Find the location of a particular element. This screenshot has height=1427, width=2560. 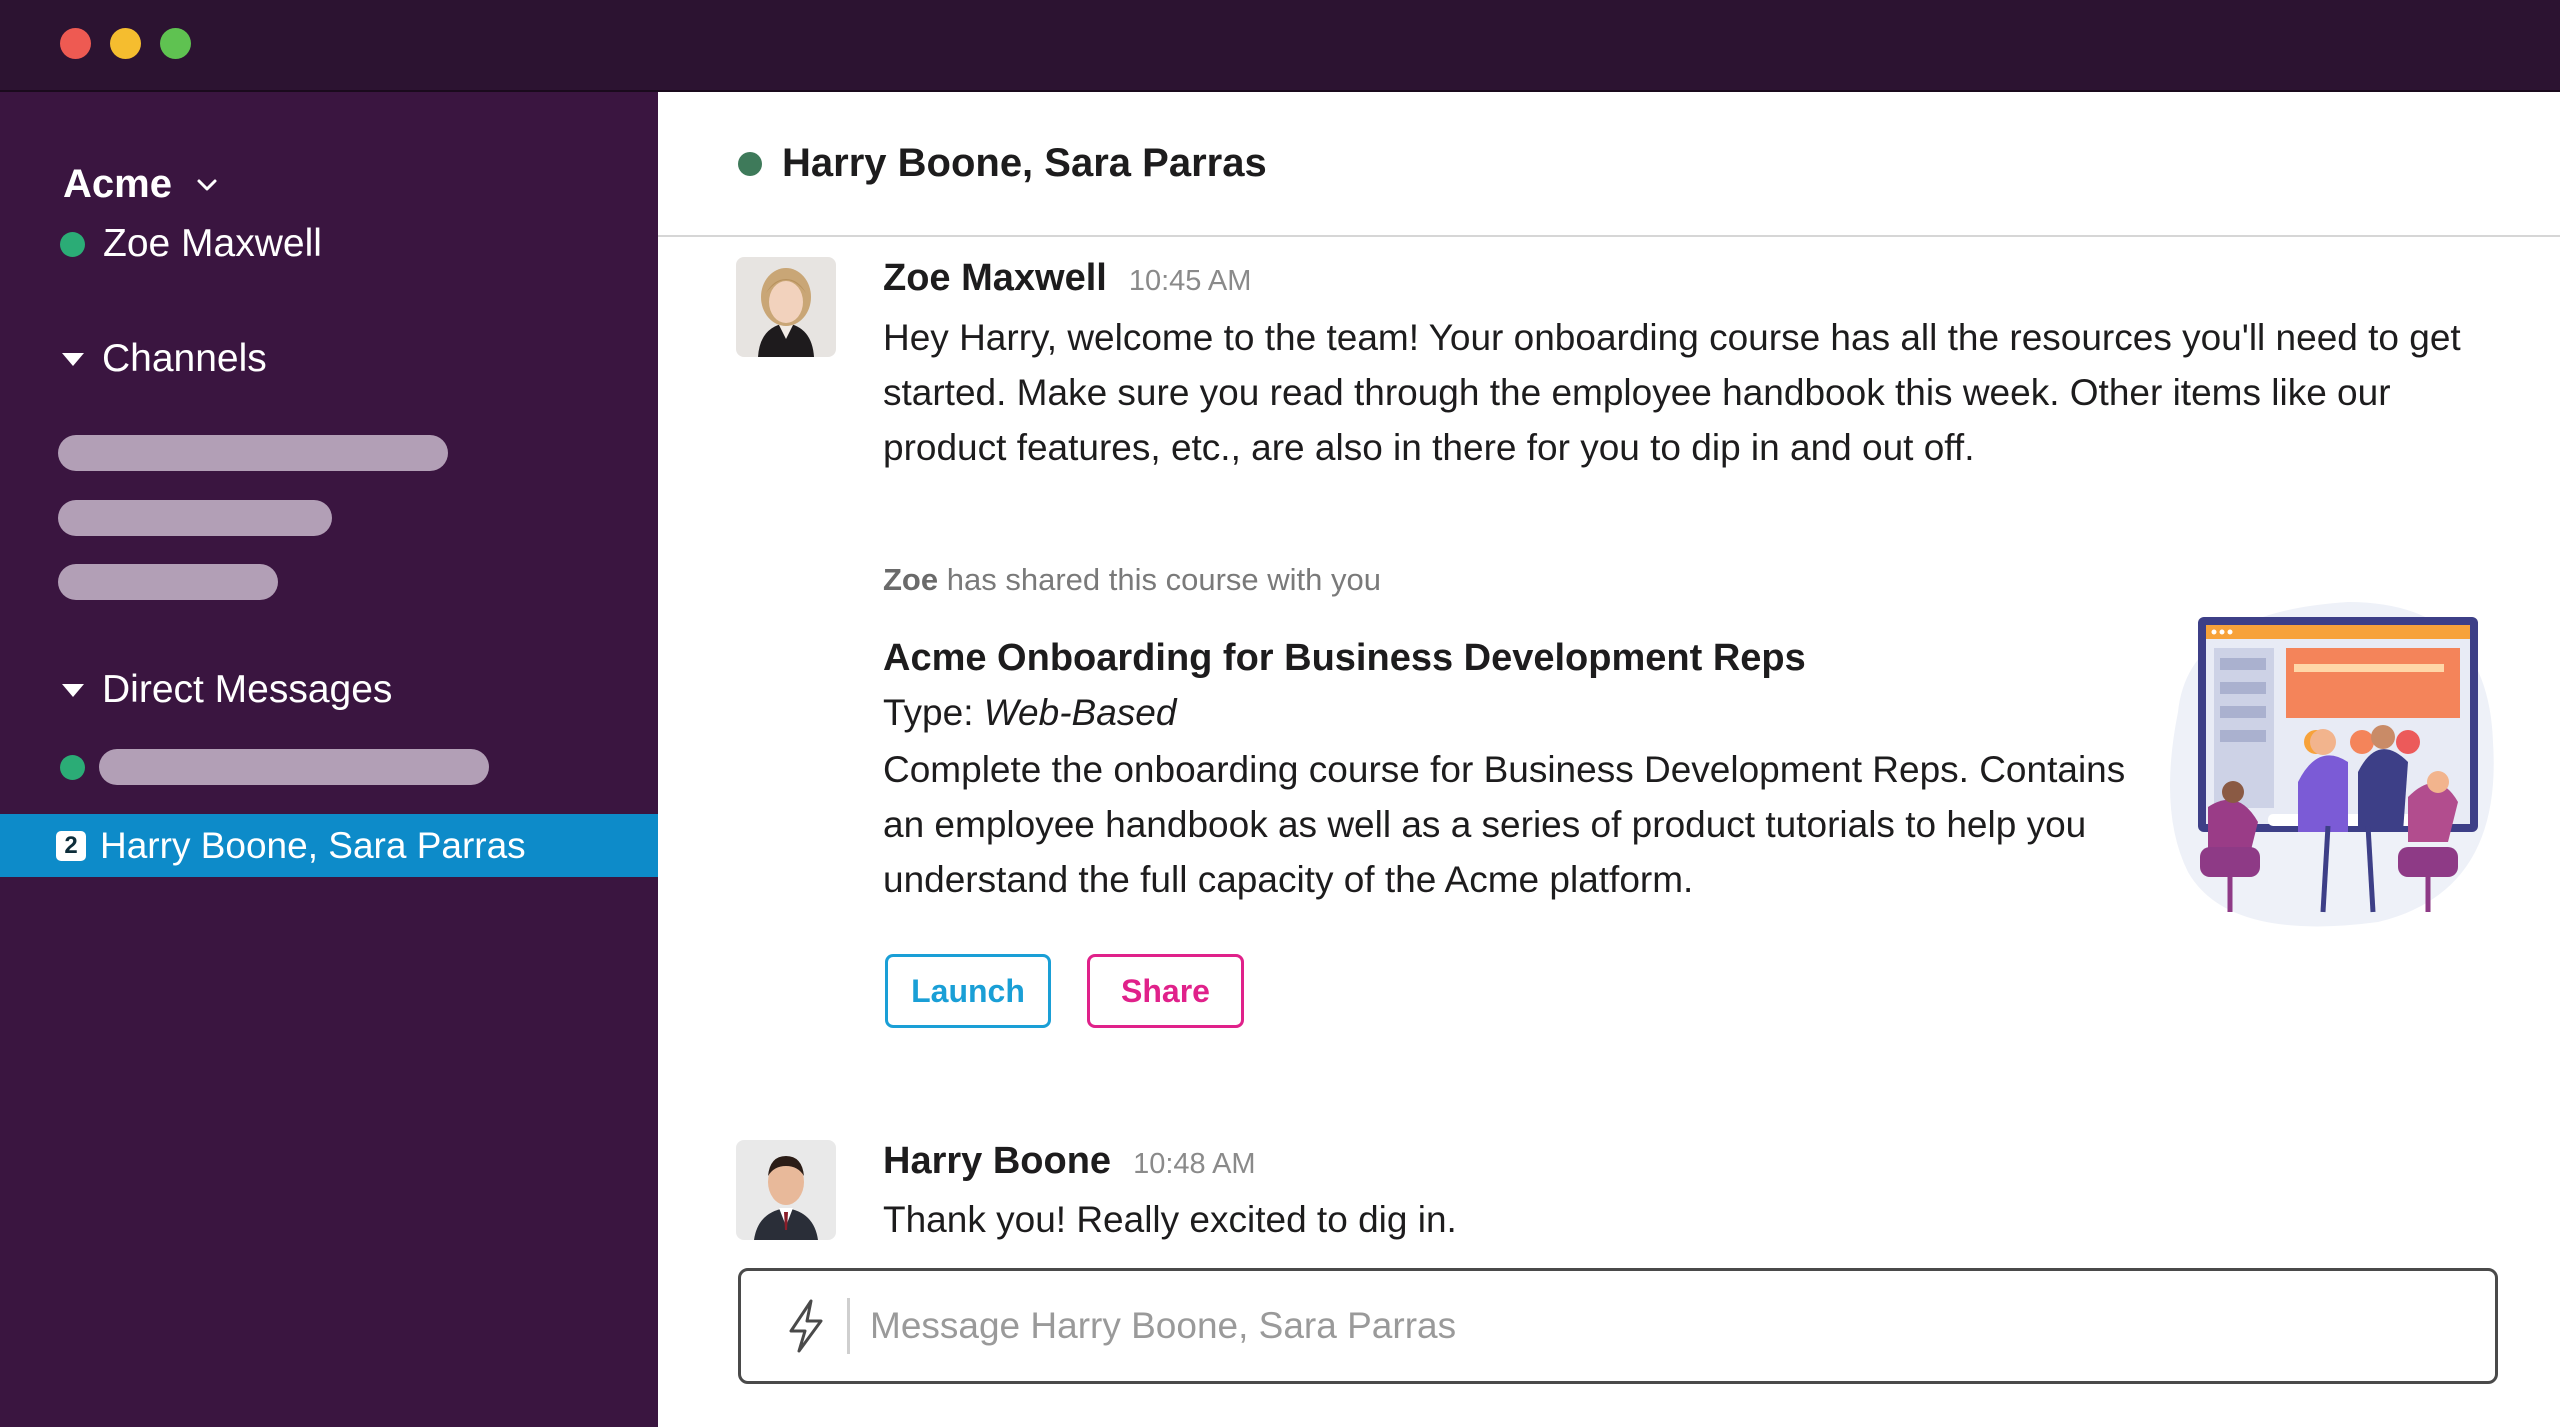

message-composer is located at coordinates (1618, 1326).